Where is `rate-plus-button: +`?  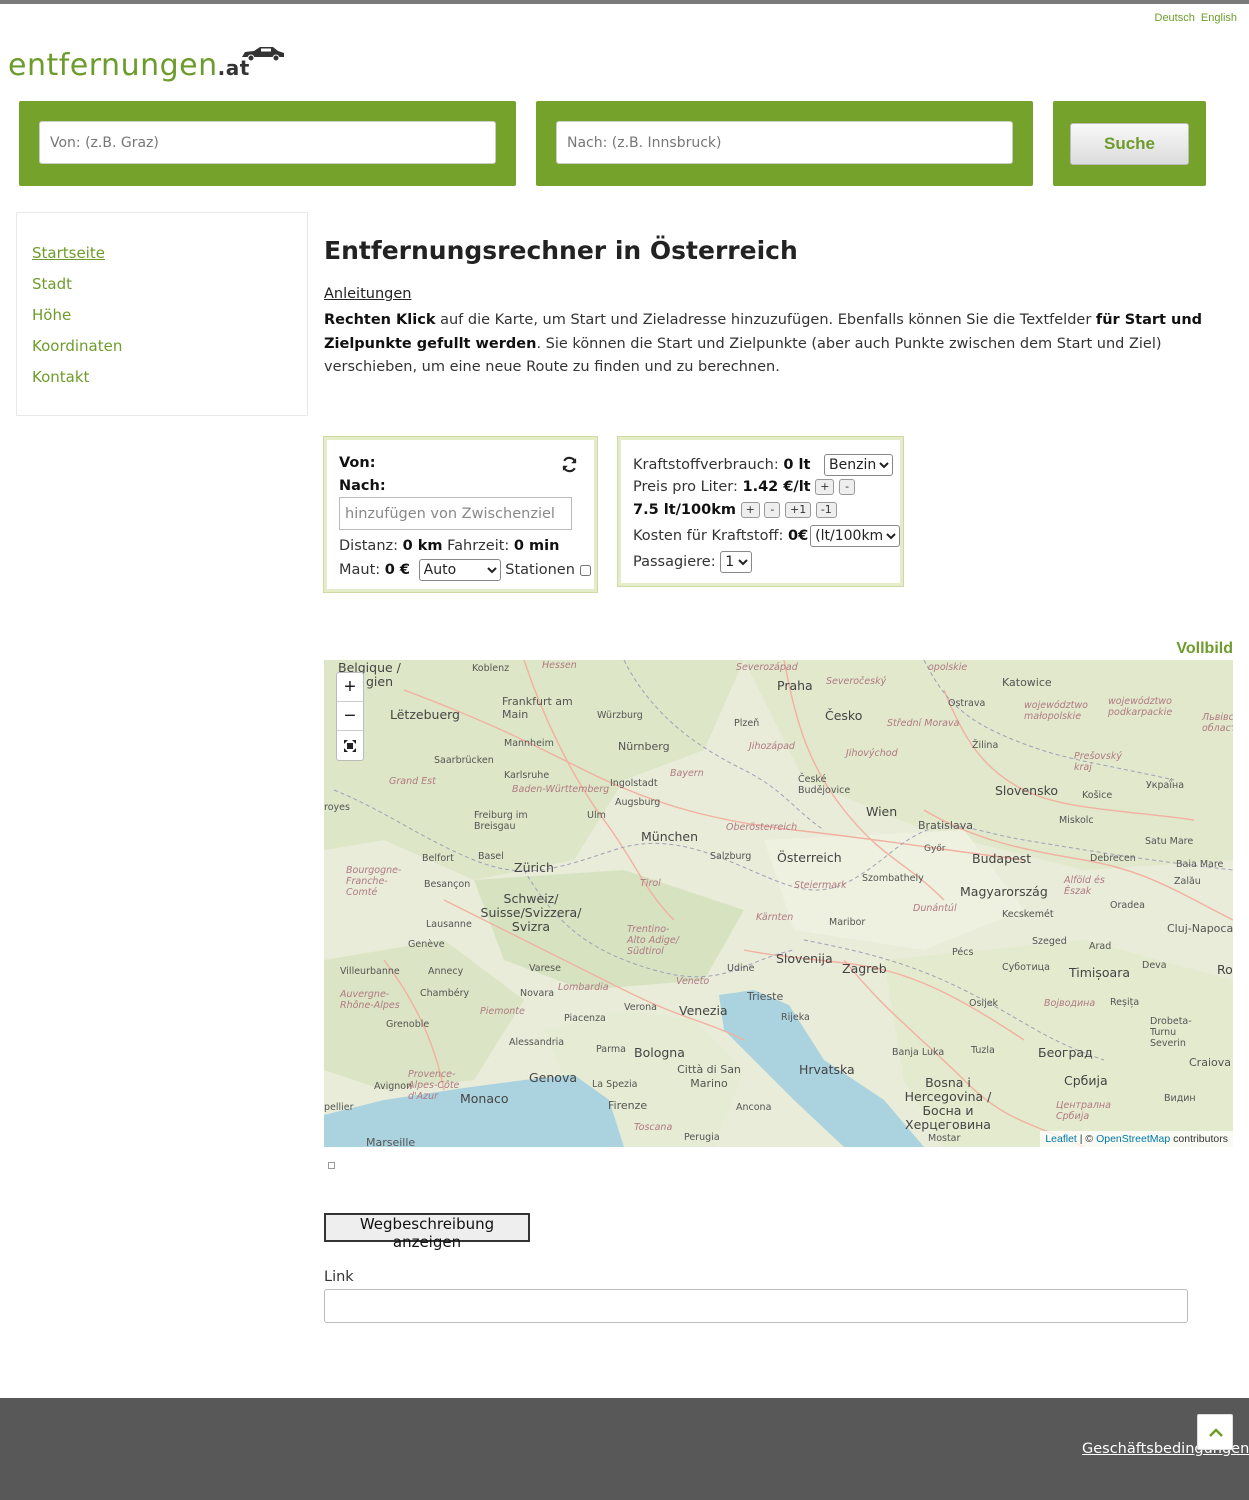 rate-plus-button: + is located at coordinates (750, 510).